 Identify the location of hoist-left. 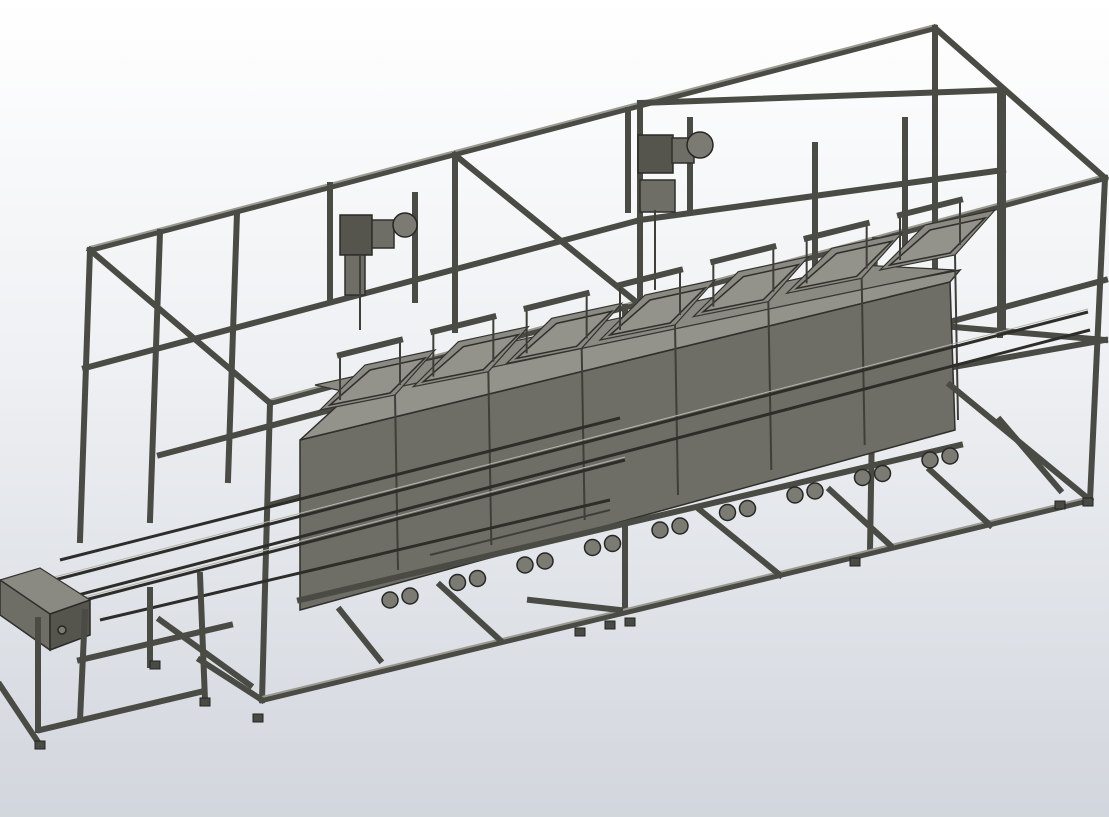
(372, 256).